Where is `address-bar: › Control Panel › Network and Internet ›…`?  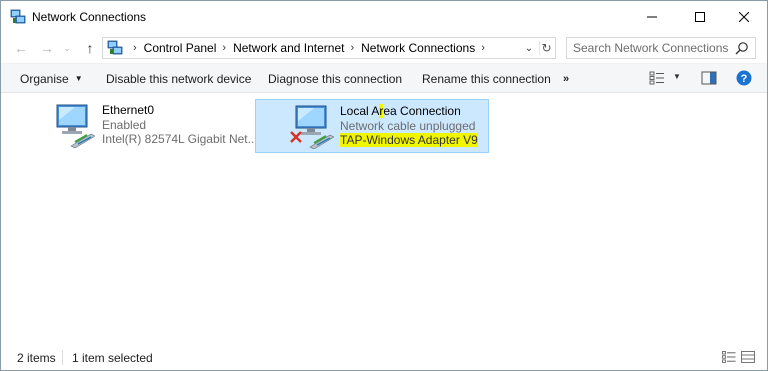 address-bar: › Control Panel › Network and Internet ›… is located at coordinates (329, 48).